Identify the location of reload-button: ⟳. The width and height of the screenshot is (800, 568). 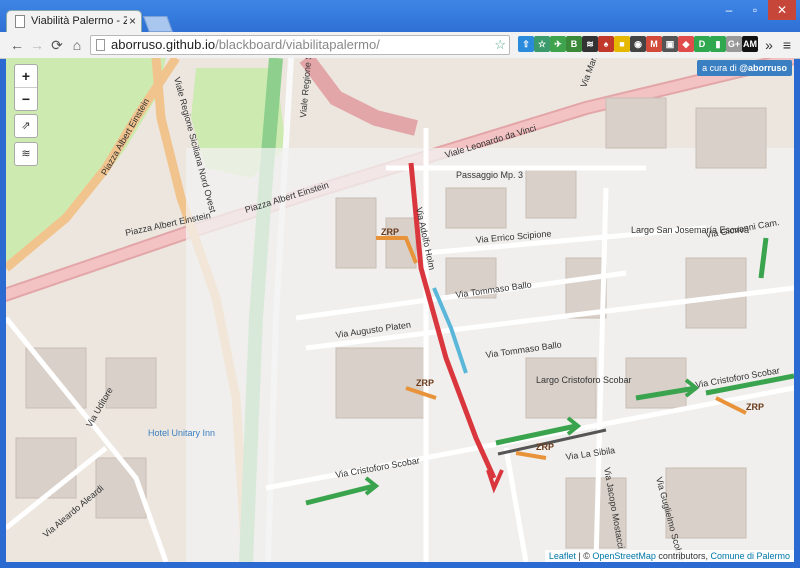
(57, 45).